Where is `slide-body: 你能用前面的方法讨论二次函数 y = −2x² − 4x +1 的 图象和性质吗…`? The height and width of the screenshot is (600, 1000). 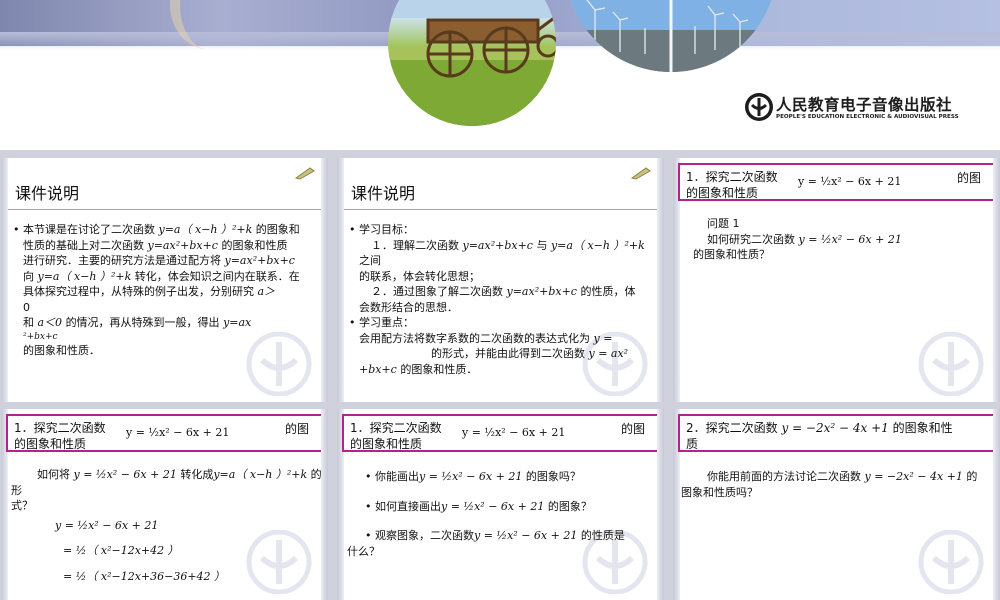
slide-body: 你能用前面的方法讨论二次函数 y = −2x² − 4x +1 的 图象和性质吗… is located at coordinates (829, 484).